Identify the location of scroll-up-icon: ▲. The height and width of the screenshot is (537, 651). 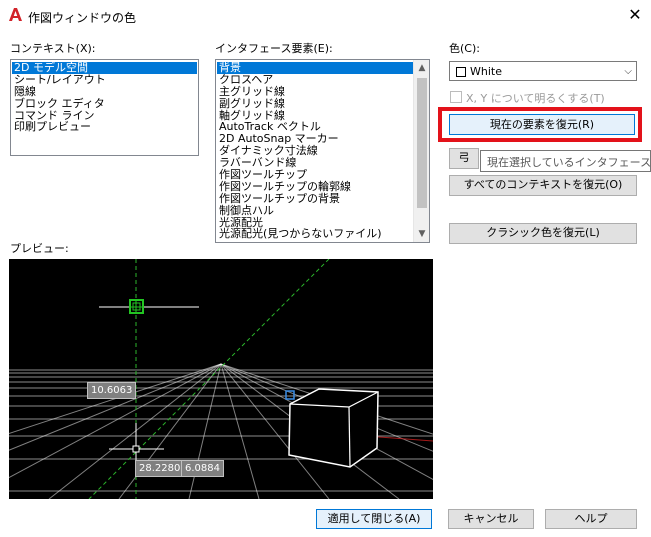
(421, 68).